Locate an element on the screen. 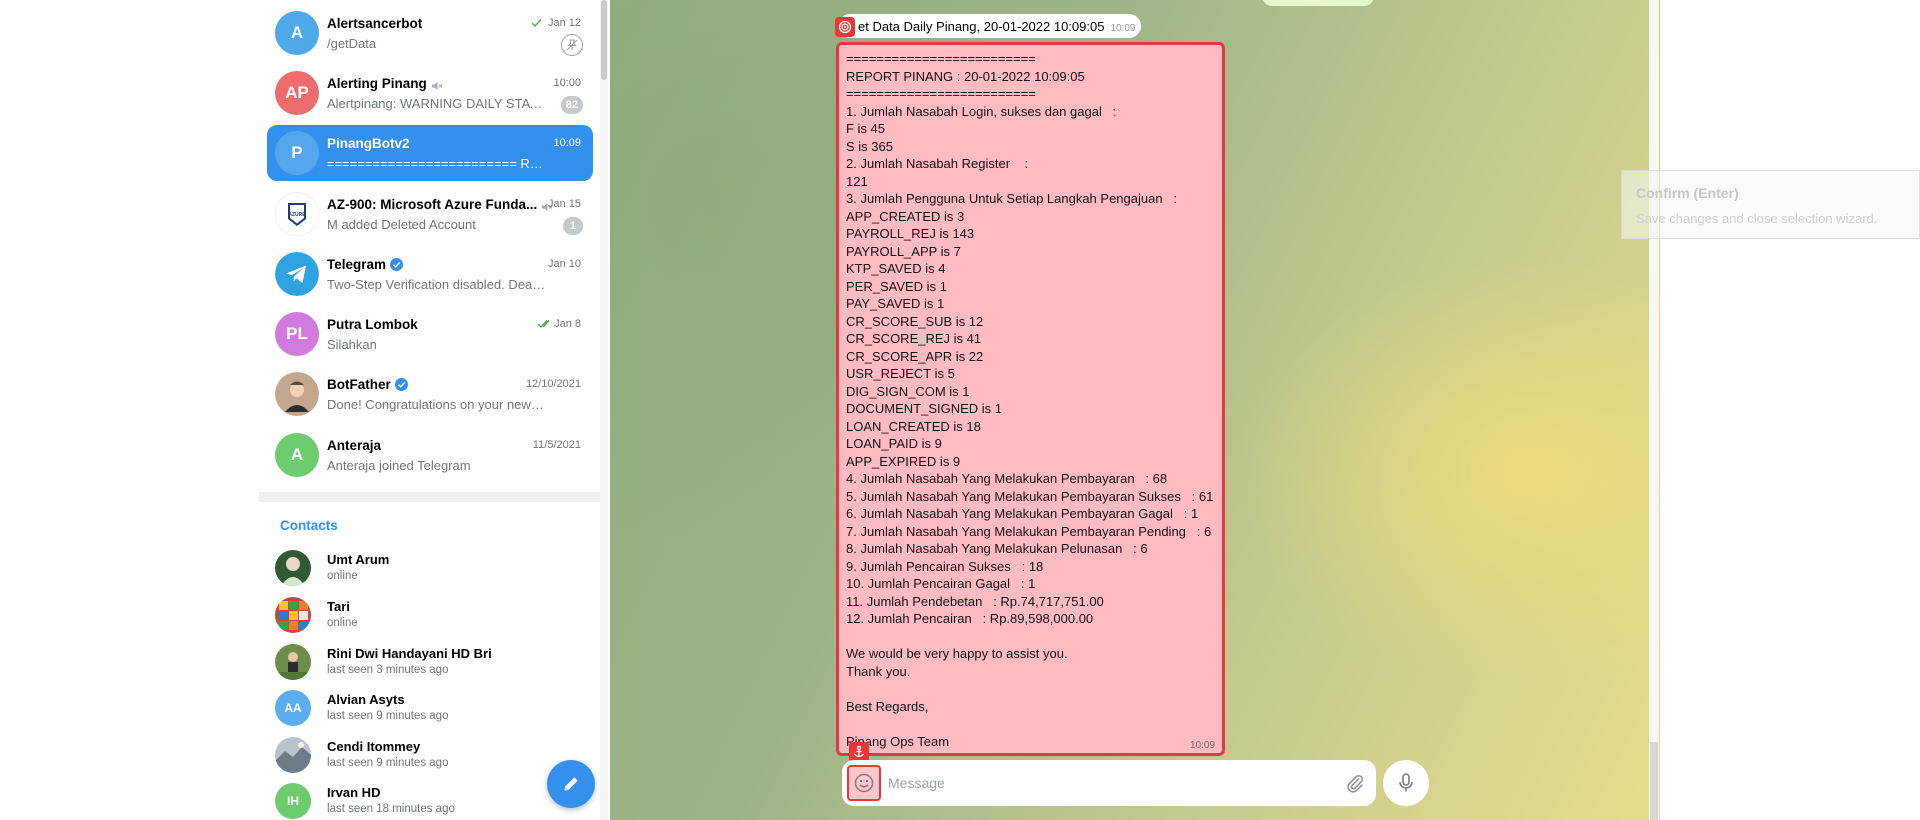 This screenshot has height=820, width=1920. chat-title: Anteraja is located at coordinates (354, 445).